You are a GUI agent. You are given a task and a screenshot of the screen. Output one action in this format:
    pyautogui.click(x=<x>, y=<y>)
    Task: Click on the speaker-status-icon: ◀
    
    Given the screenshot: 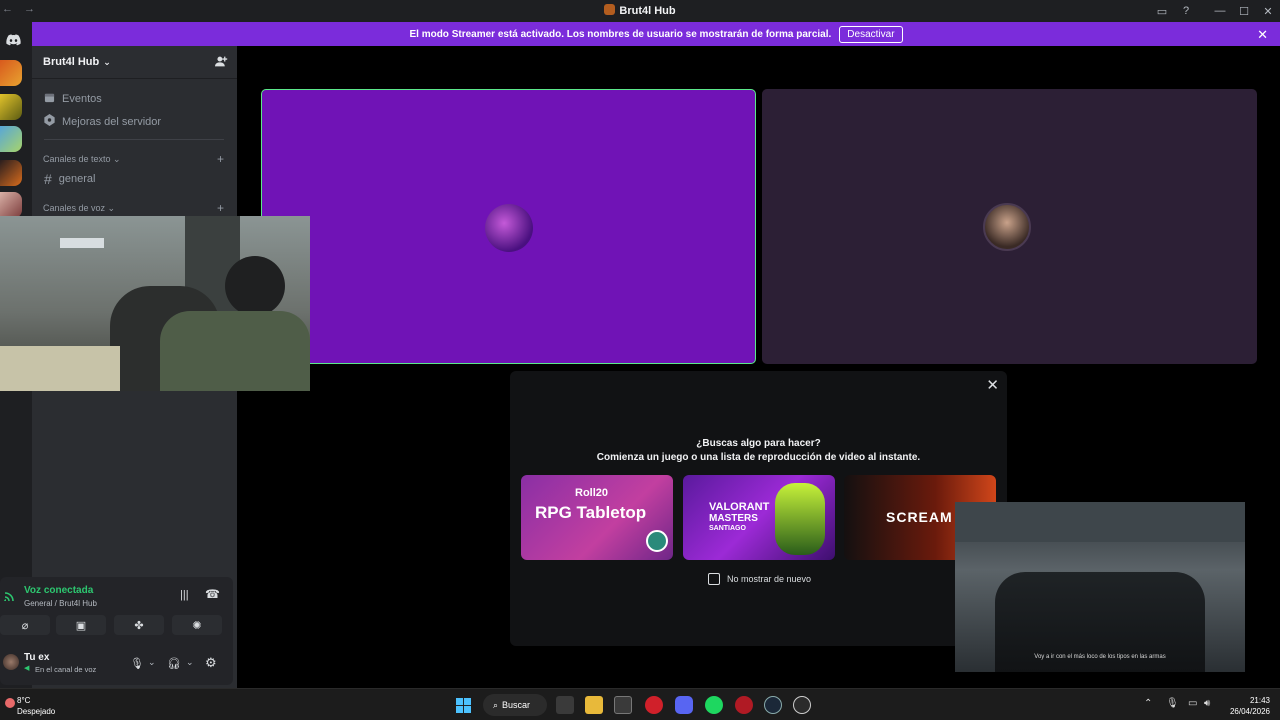 What is the action you would take?
    pyautogui.click(x=27, y=668)
    